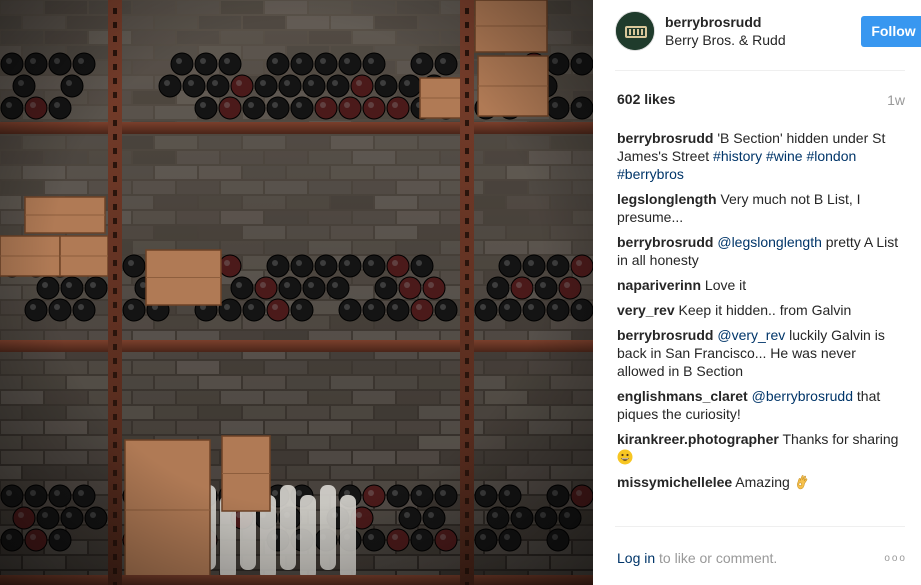 Image resolution: width=921 pixels, height=585 pixels. What do you see at coordinates (760, 70) in the screenshot?
I see `header-divider` at bounding box center [760, 70].